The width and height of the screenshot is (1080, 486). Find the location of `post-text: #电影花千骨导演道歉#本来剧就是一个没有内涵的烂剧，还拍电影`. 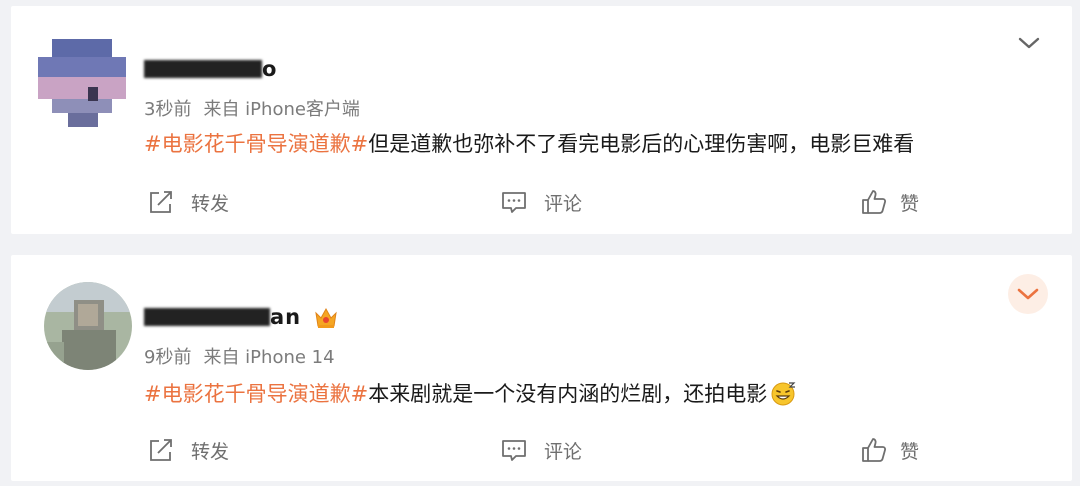

post-text: #电影花千骨导演道歉#本来剧就是一个没有内涵的烂剧，还拍电影 is located at coordinates (470, 393).